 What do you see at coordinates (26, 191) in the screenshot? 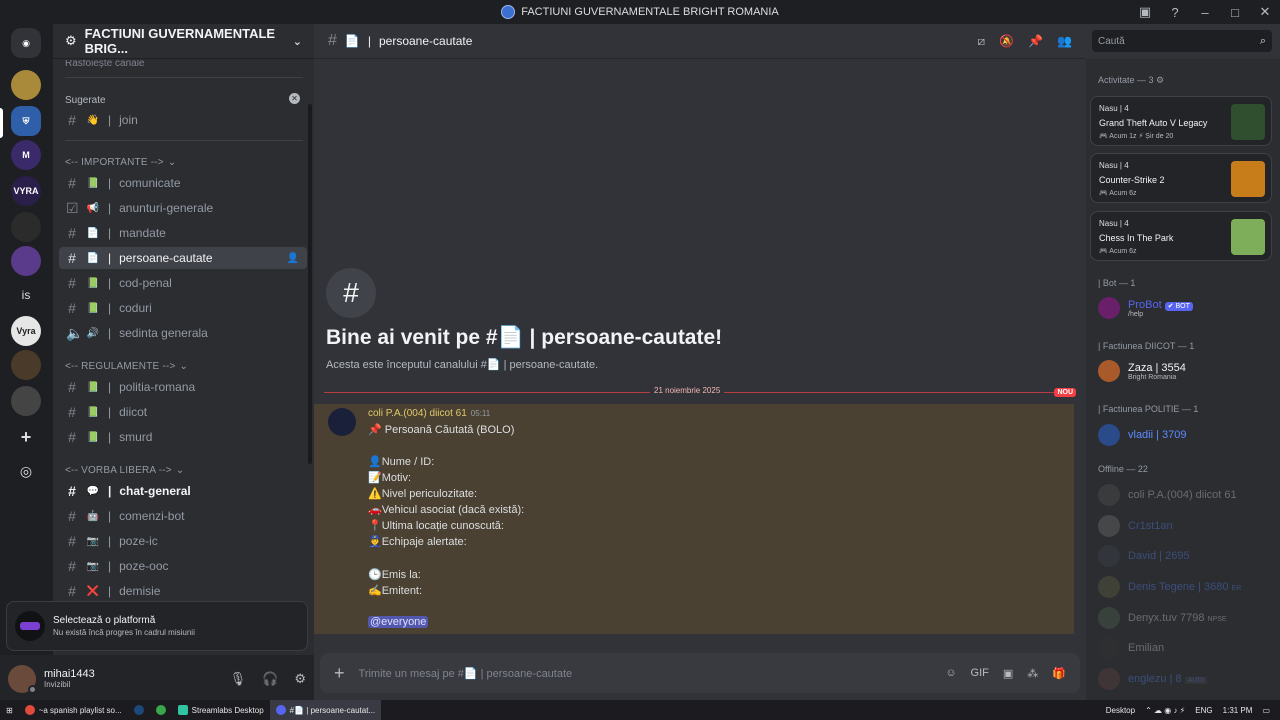
I see `server-icon-vyra-shop: VYRA` at bounding box center [26, 191].